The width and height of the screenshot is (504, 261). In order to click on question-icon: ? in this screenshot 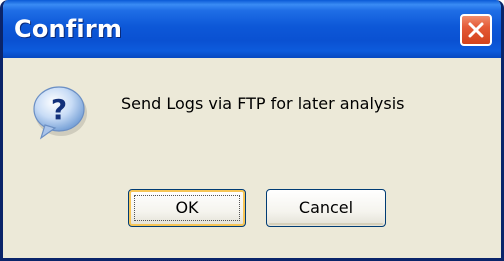, I will do `click(60, 113)`.